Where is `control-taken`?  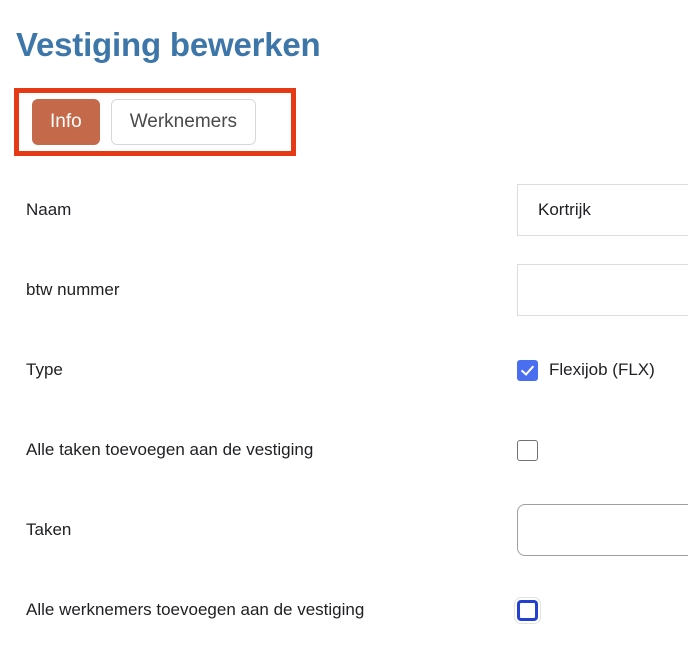
control-taken is located at coordinates (602, 530).